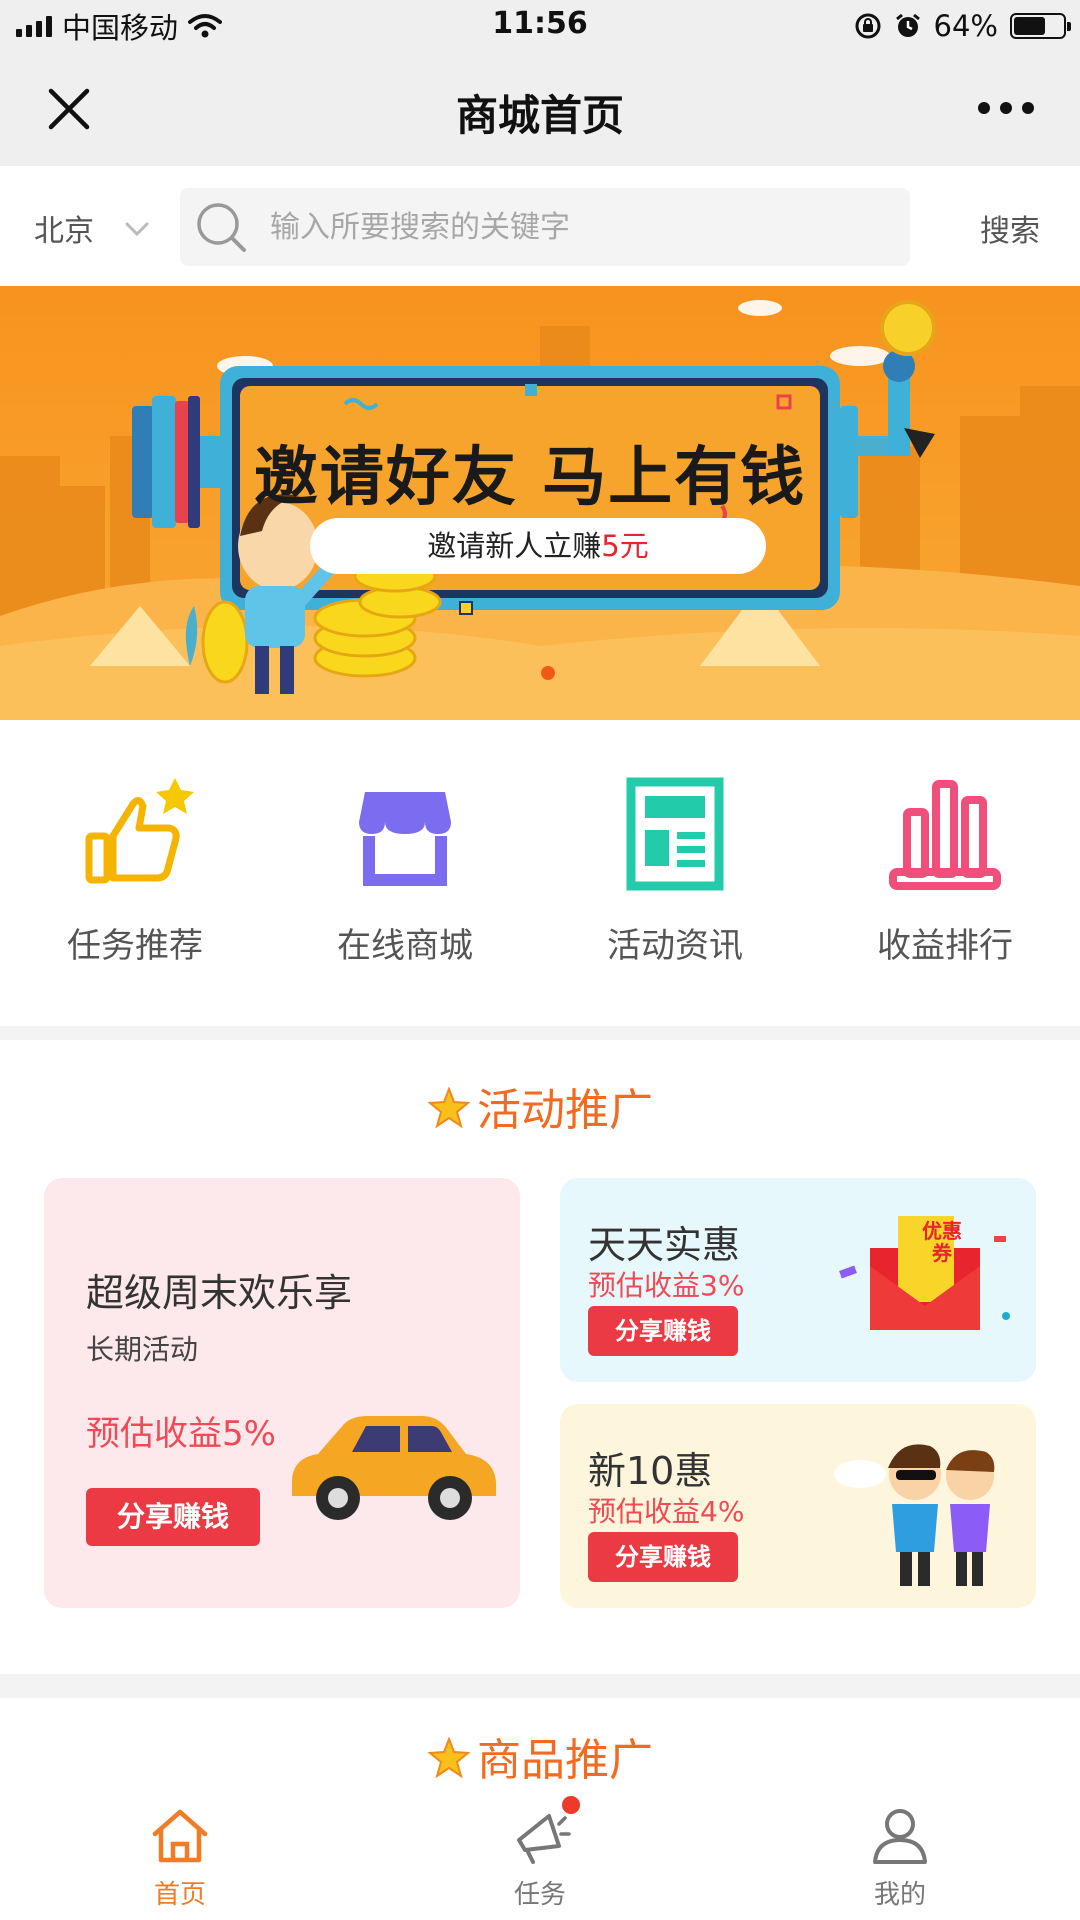 This screenshot has width=1080, height=1920. What do you see at coordinates (179, 1895) in the screenshot?
I see `tab-label: 首页` at bounding box center [179, 1895].